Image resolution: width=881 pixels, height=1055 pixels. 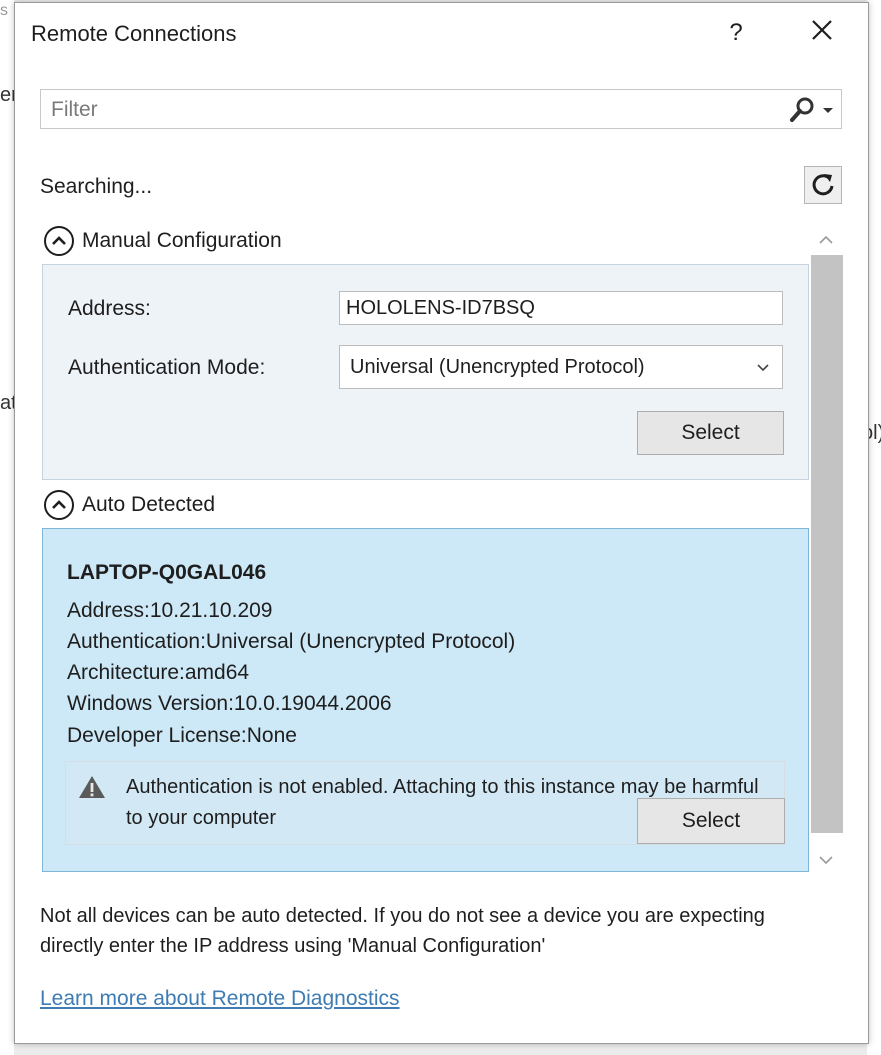 What do you see at coordinates (711, 821) in the screenshot?
I see `device-select-button: Select` at bounding box center [711, 821].